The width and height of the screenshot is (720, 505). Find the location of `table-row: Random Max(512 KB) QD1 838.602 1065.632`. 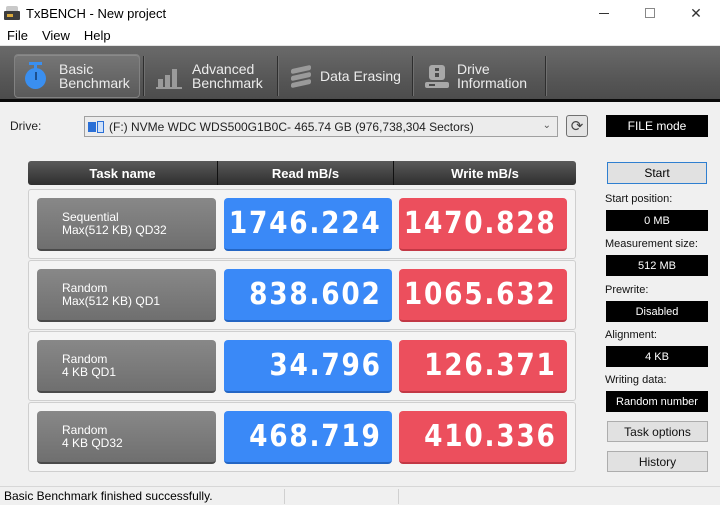

table-row: Random Max(512 KB) QD1 838.602 1065.632 is located at coordinates (302, 295).